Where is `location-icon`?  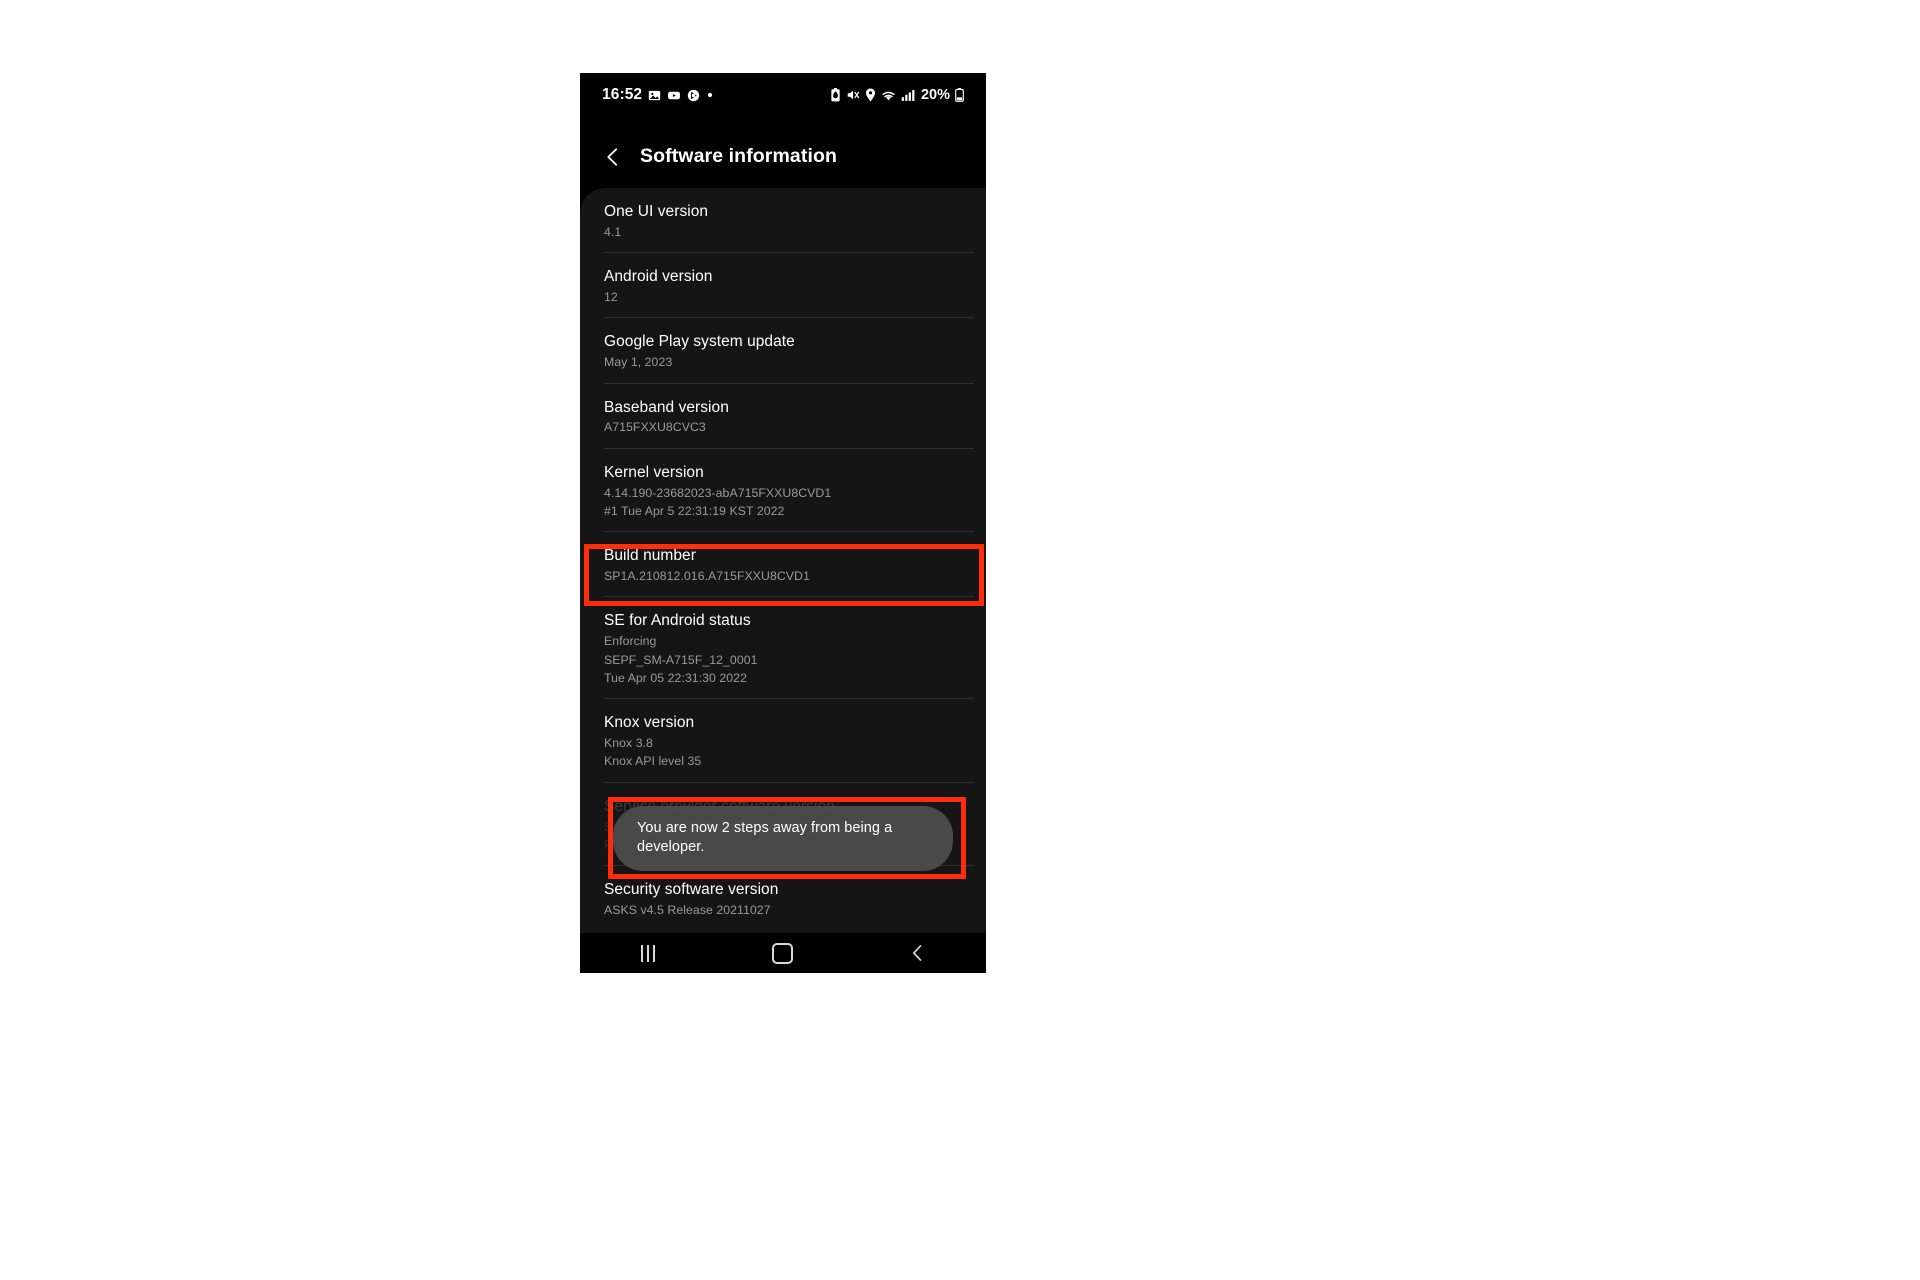 location-icon is located at coordinates (870, 95).